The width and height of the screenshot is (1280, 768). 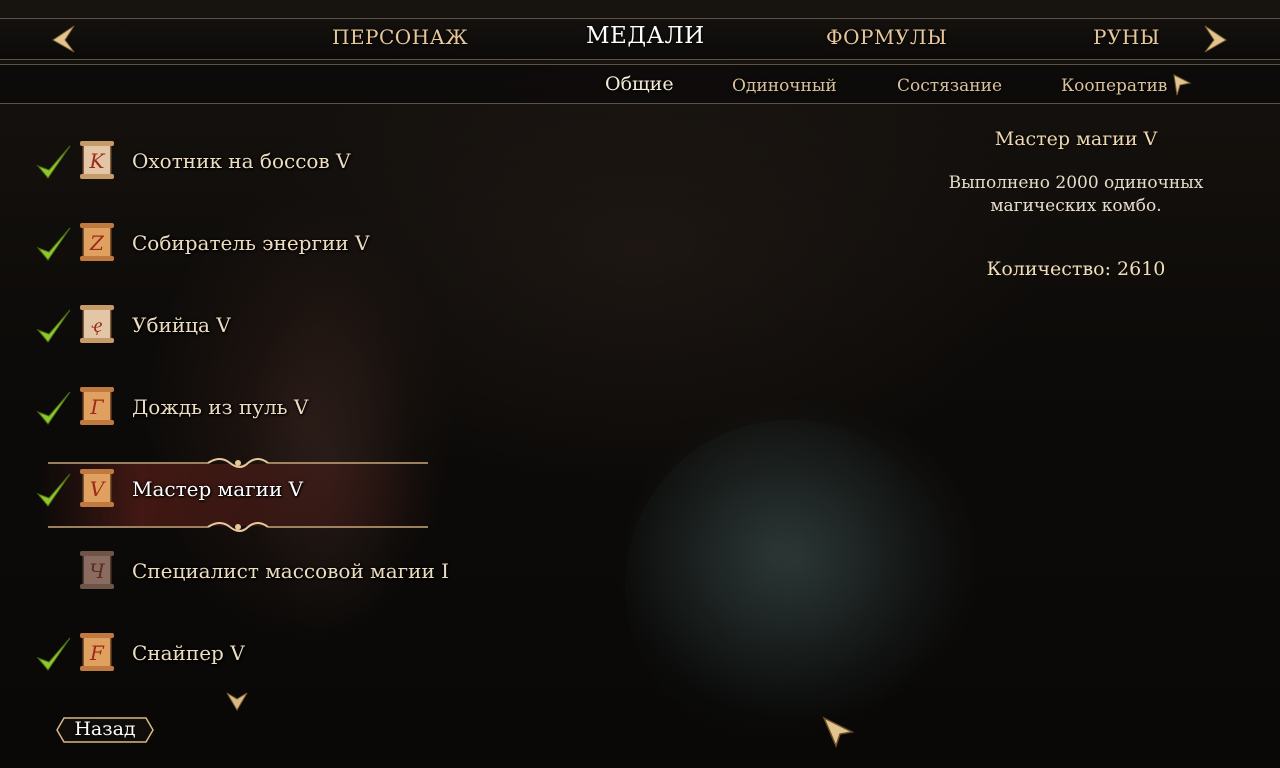 What do you see at coordinates (645, 36) in the screenshot?
I see `tab-medals: МЕДАЛИ` at bounding box center [645, 36].